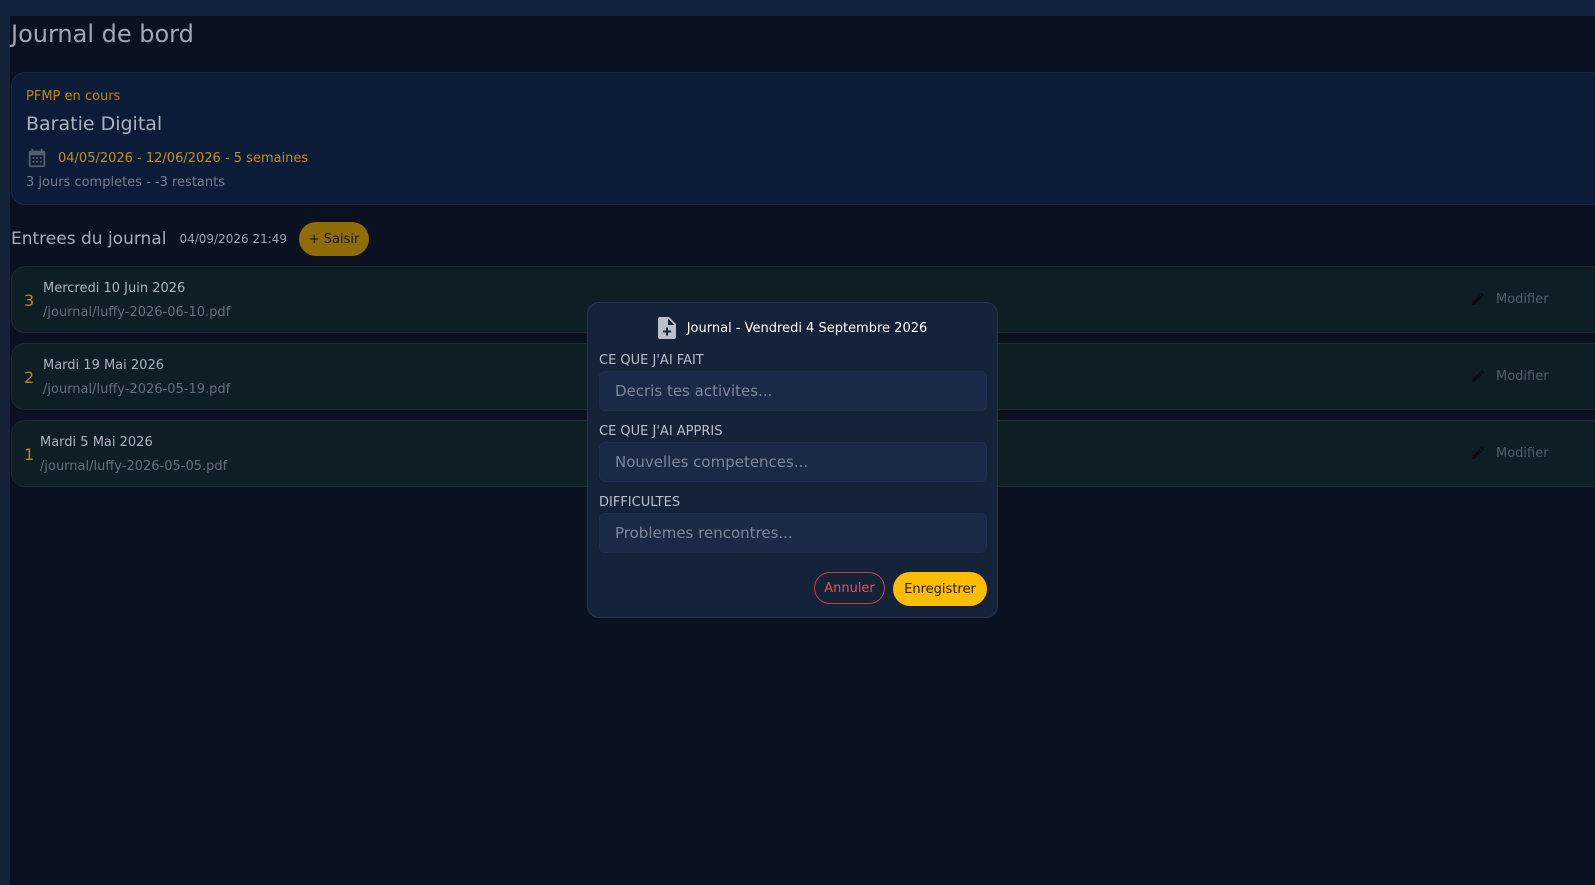 This screenshot has height=885, width=1595. Describe the element at coordinates (661, 431) in the screenshot. I see `learned-label: CE QUE J'AI APPRIS` at that location.